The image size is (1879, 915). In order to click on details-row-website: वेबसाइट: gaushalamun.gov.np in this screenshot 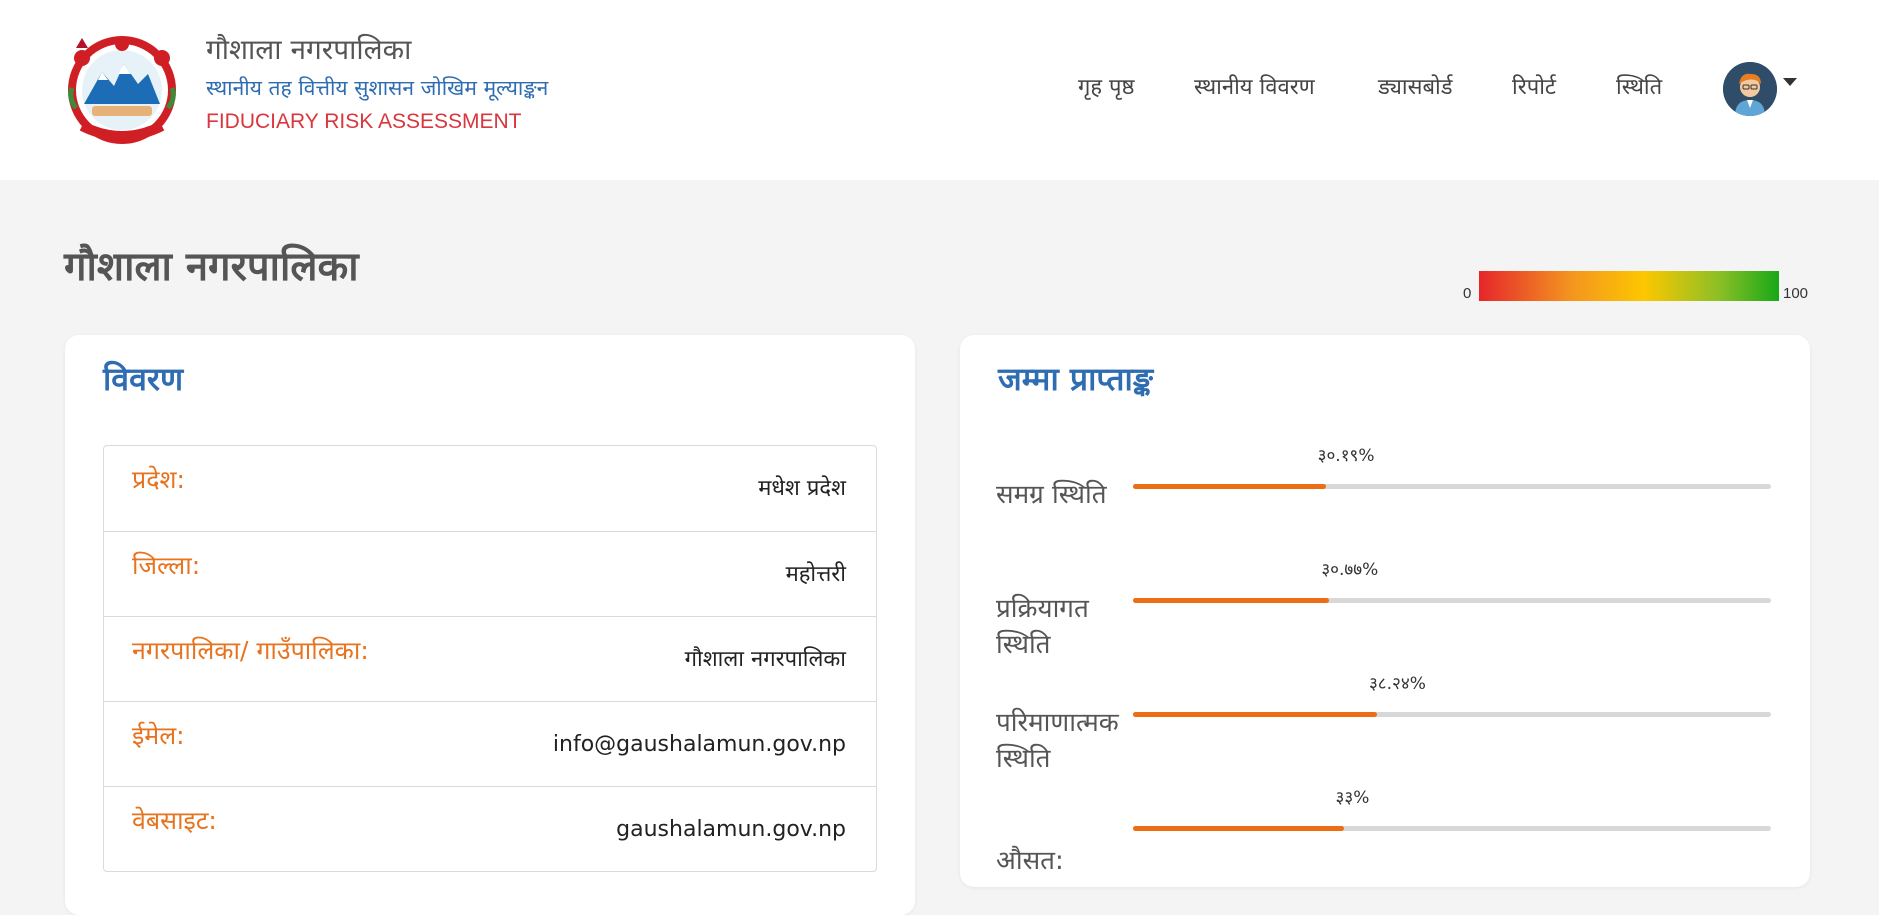, I will do `click(490, 828)`.